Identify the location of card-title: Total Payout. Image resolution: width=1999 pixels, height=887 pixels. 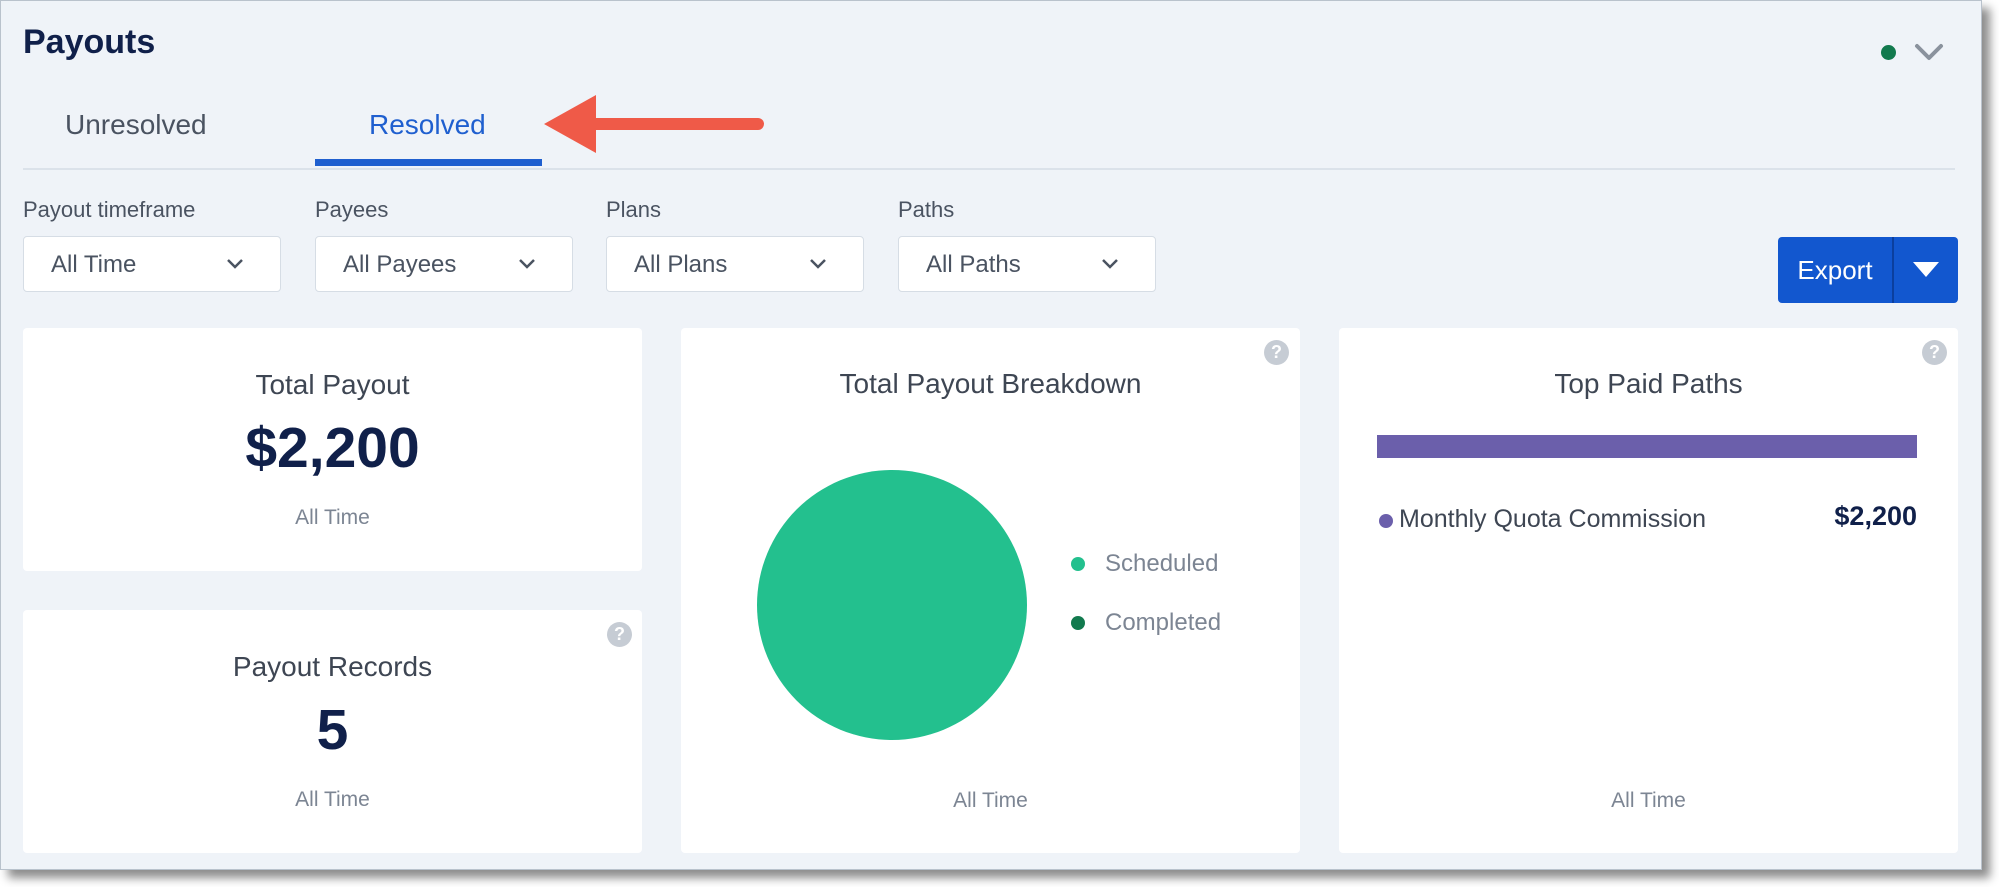
(332, 384).